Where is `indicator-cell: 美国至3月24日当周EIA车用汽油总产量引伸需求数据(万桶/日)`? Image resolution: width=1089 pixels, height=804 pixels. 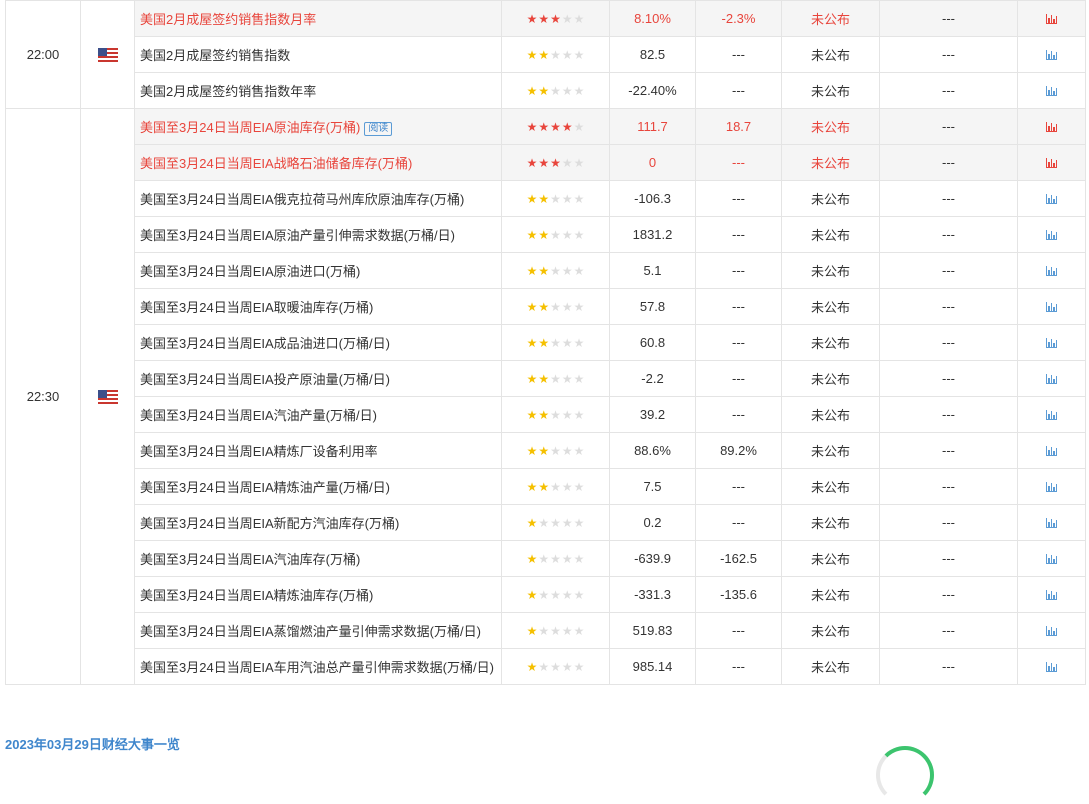
indicator-cell: 美国至3月24日当周EIA车用汽油总产量引伸需求数据(万桶/日) is located at coordinates (318, 666).